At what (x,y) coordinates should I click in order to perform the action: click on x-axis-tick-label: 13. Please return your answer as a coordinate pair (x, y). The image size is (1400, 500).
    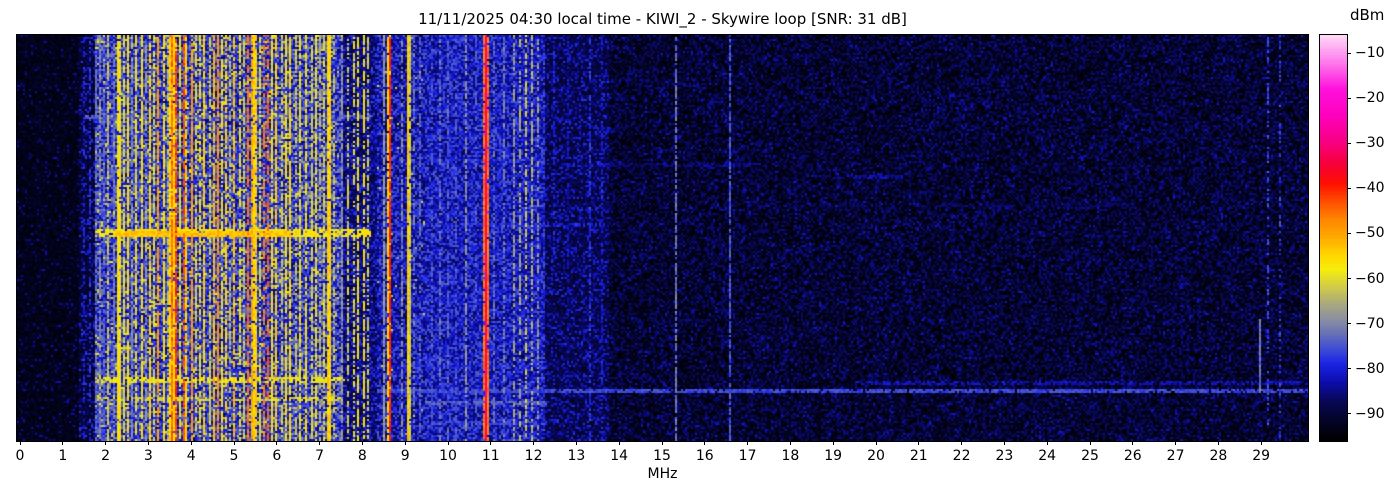
    Looking at the image, I should click on (576, 456).